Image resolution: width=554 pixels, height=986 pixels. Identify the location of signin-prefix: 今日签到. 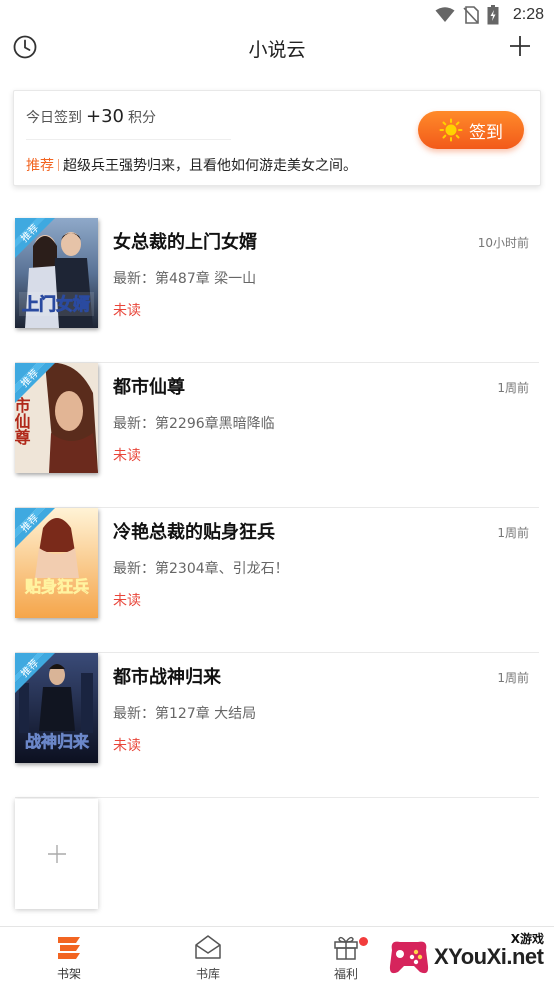
(54, 118).